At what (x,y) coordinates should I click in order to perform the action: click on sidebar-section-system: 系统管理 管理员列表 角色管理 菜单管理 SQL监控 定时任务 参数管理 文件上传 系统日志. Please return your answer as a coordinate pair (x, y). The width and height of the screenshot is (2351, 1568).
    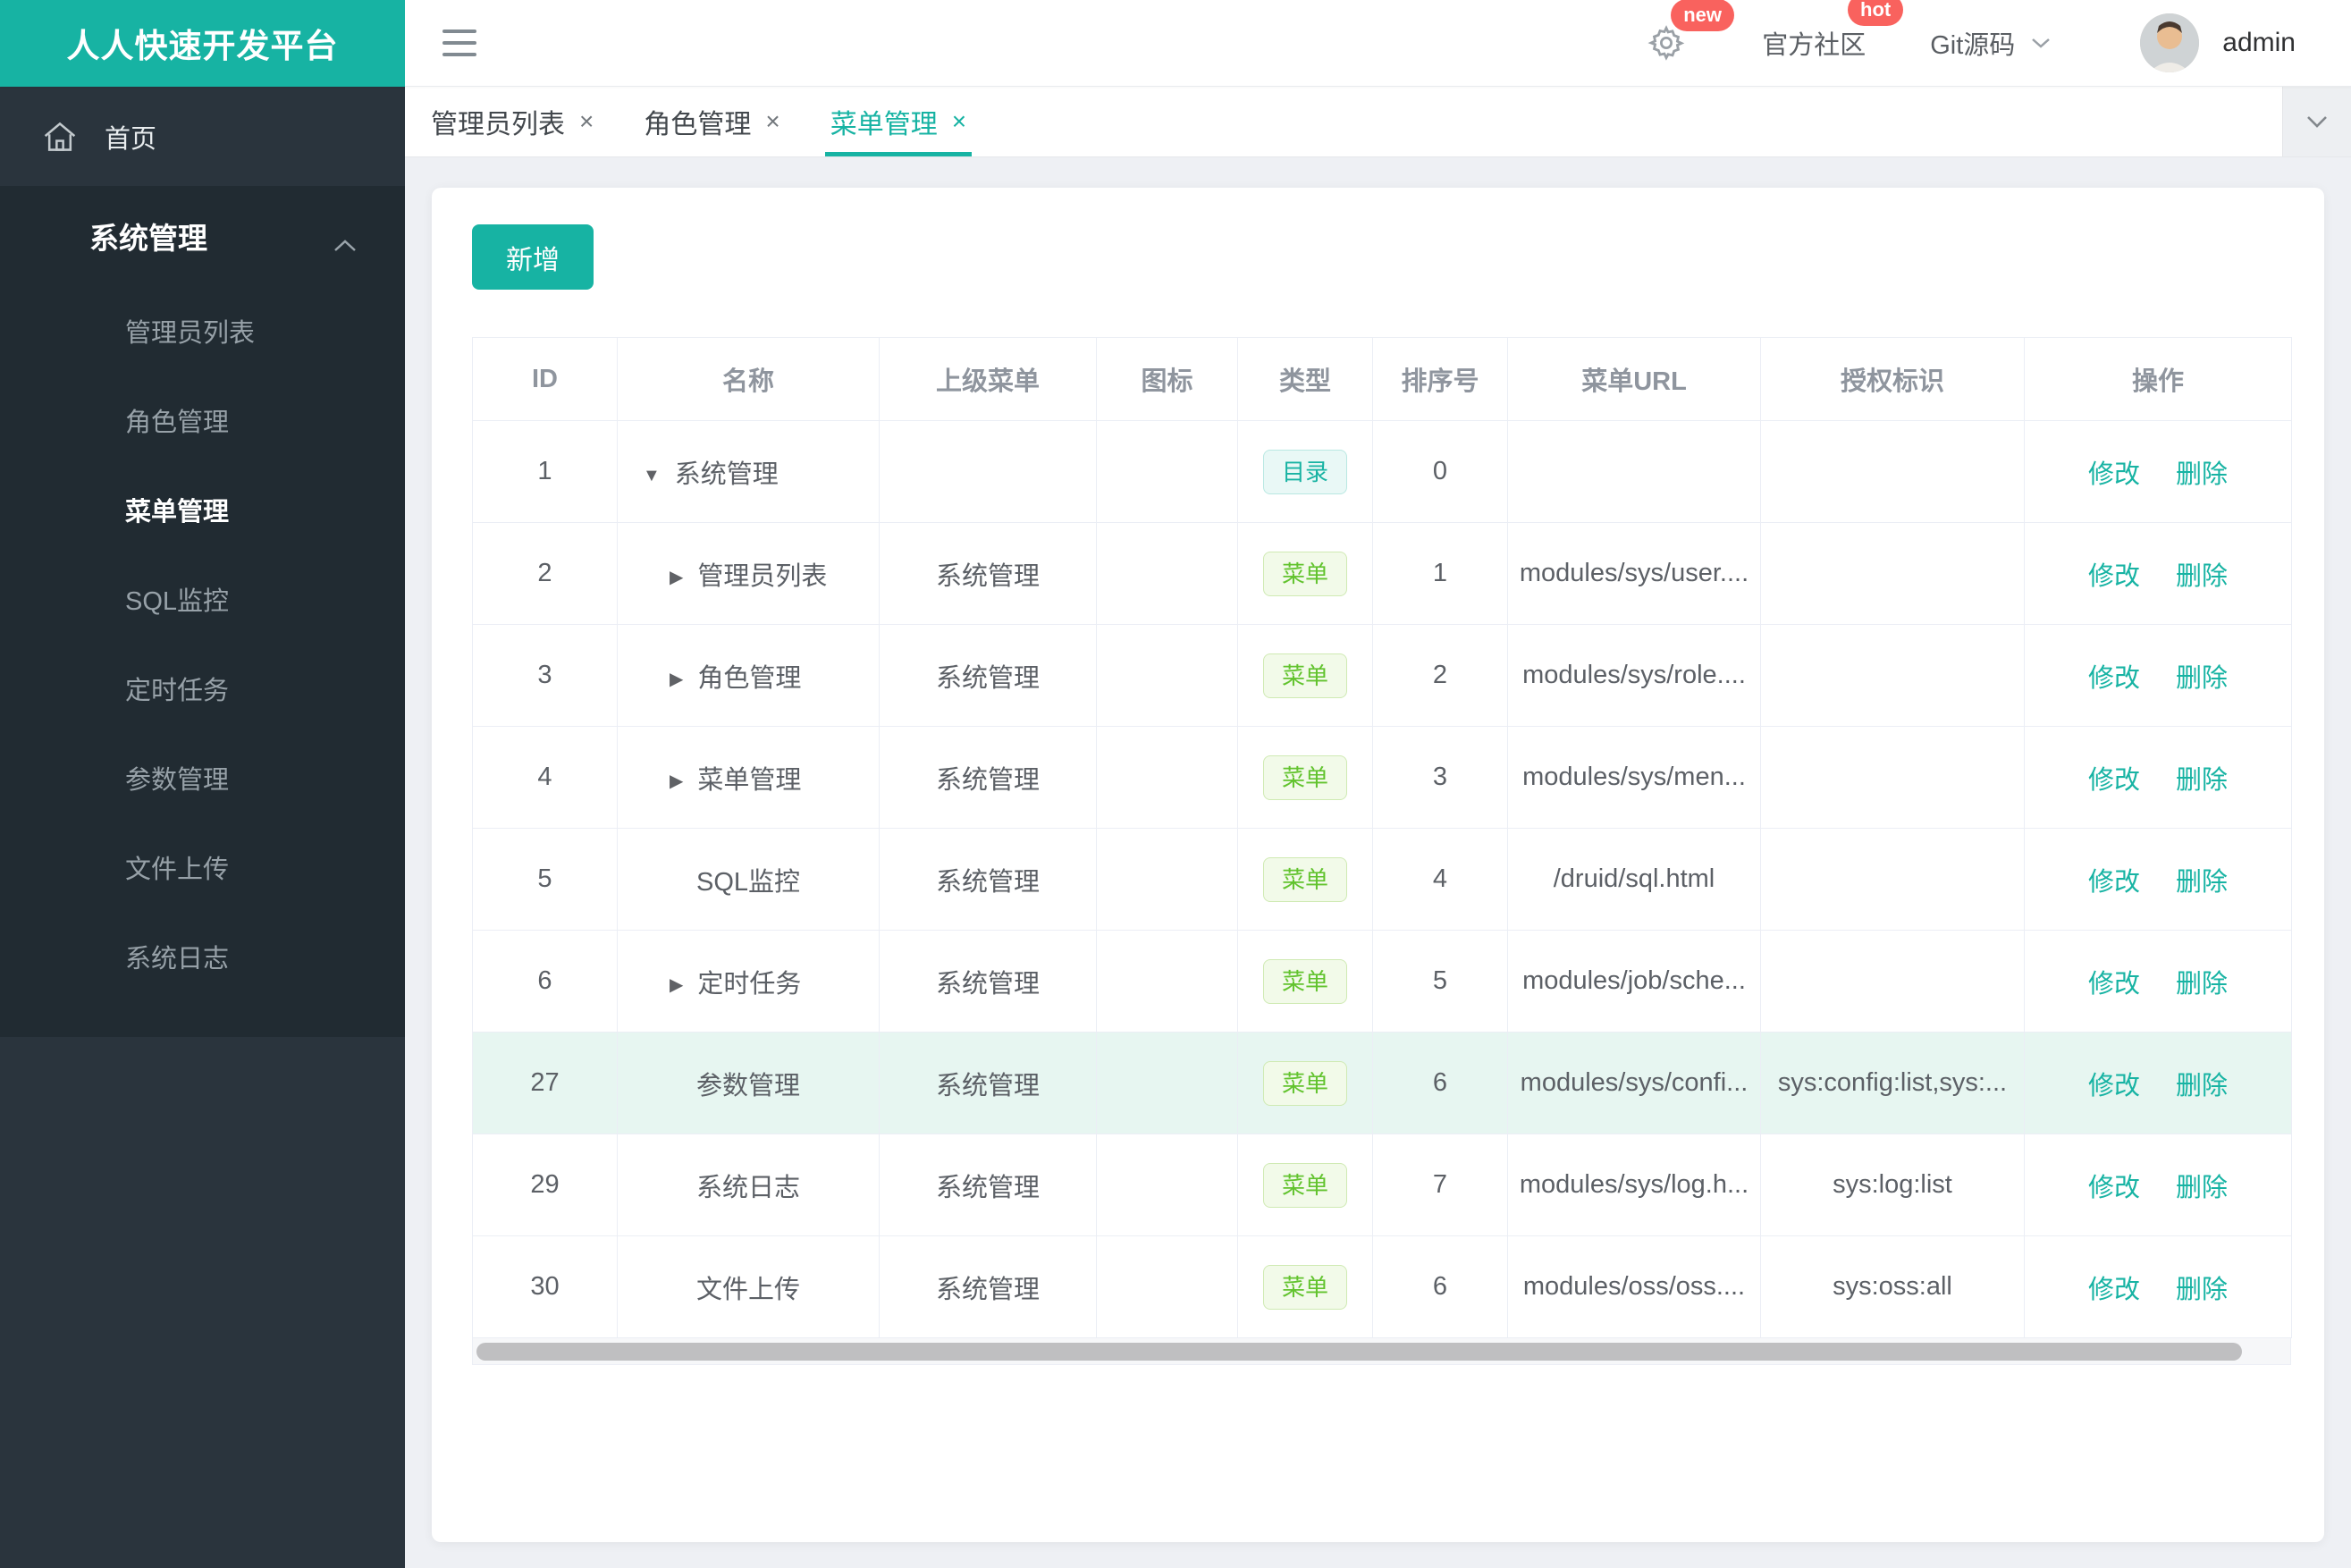
    Looking at the image, I should click on (202, 611).